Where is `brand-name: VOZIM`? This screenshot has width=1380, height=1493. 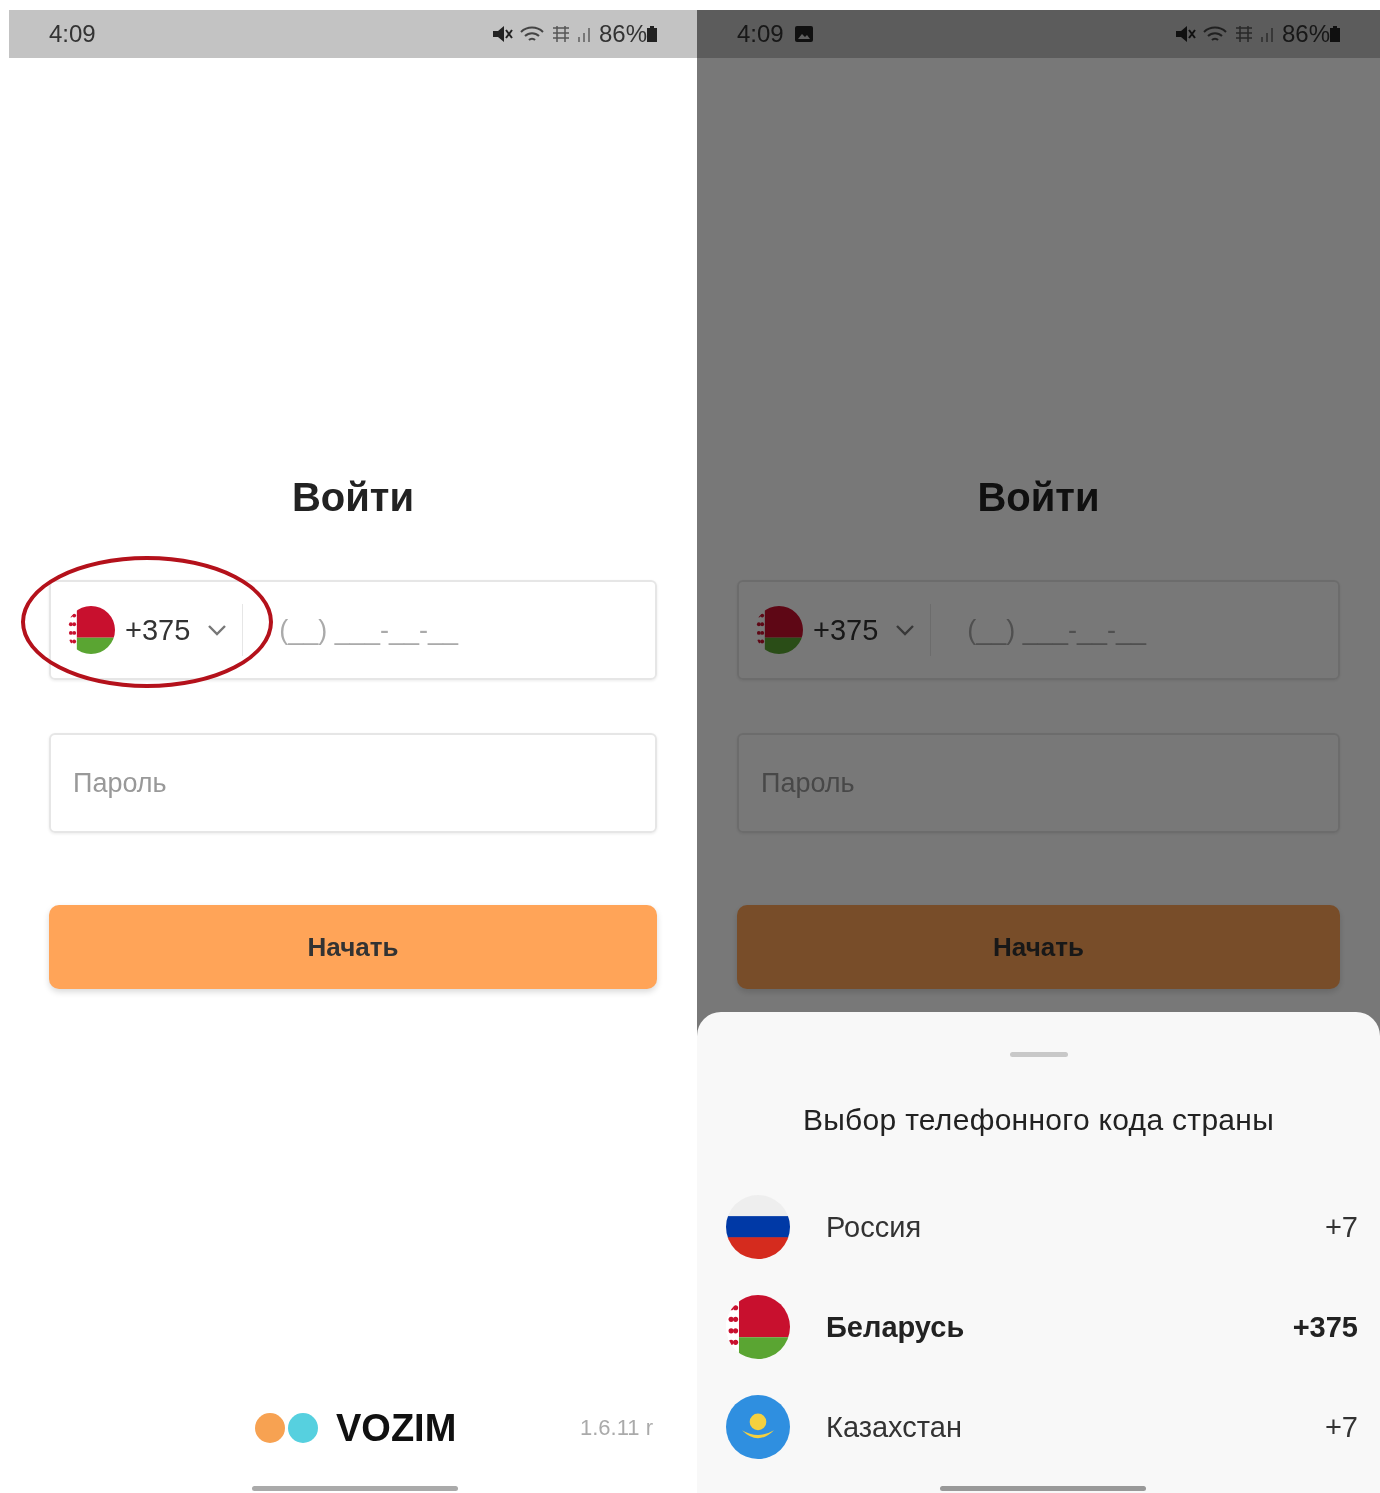
brand-name: VOZIM is located at coordinates (396, 1428).